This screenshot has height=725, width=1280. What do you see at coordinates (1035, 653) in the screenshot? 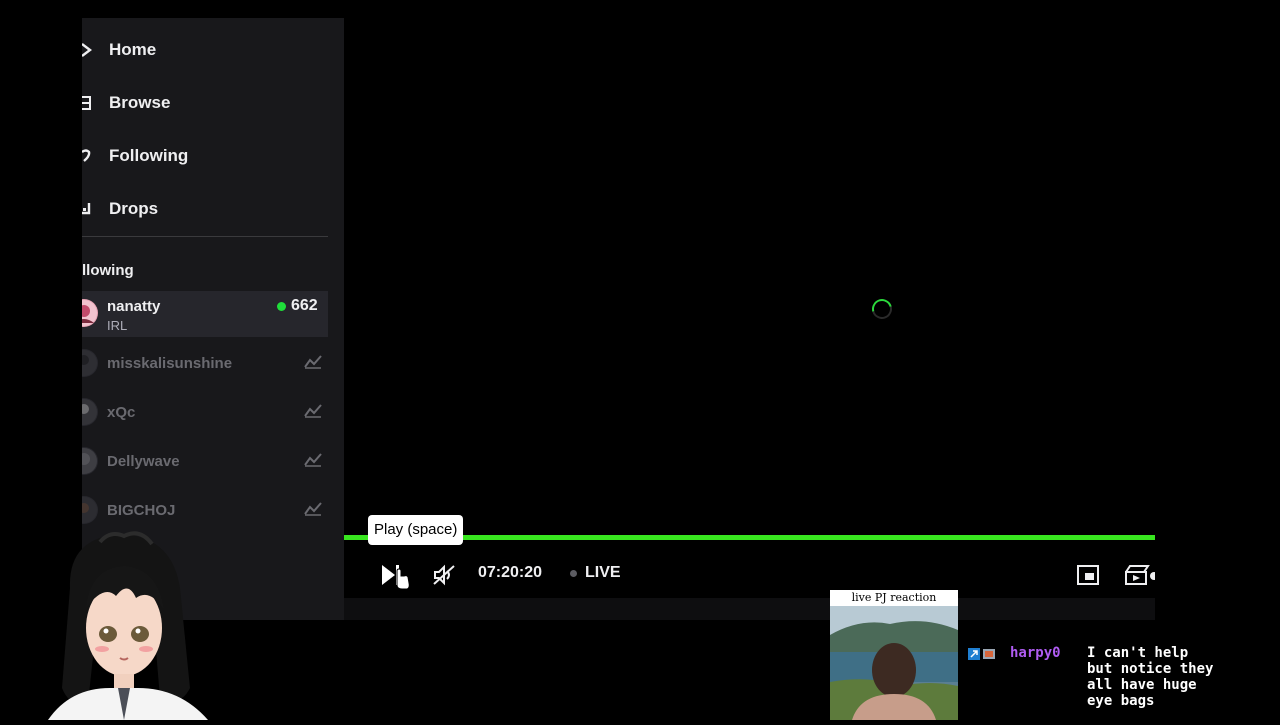
I see `chat-username: harpy0` at bounding box center [1035, 653].